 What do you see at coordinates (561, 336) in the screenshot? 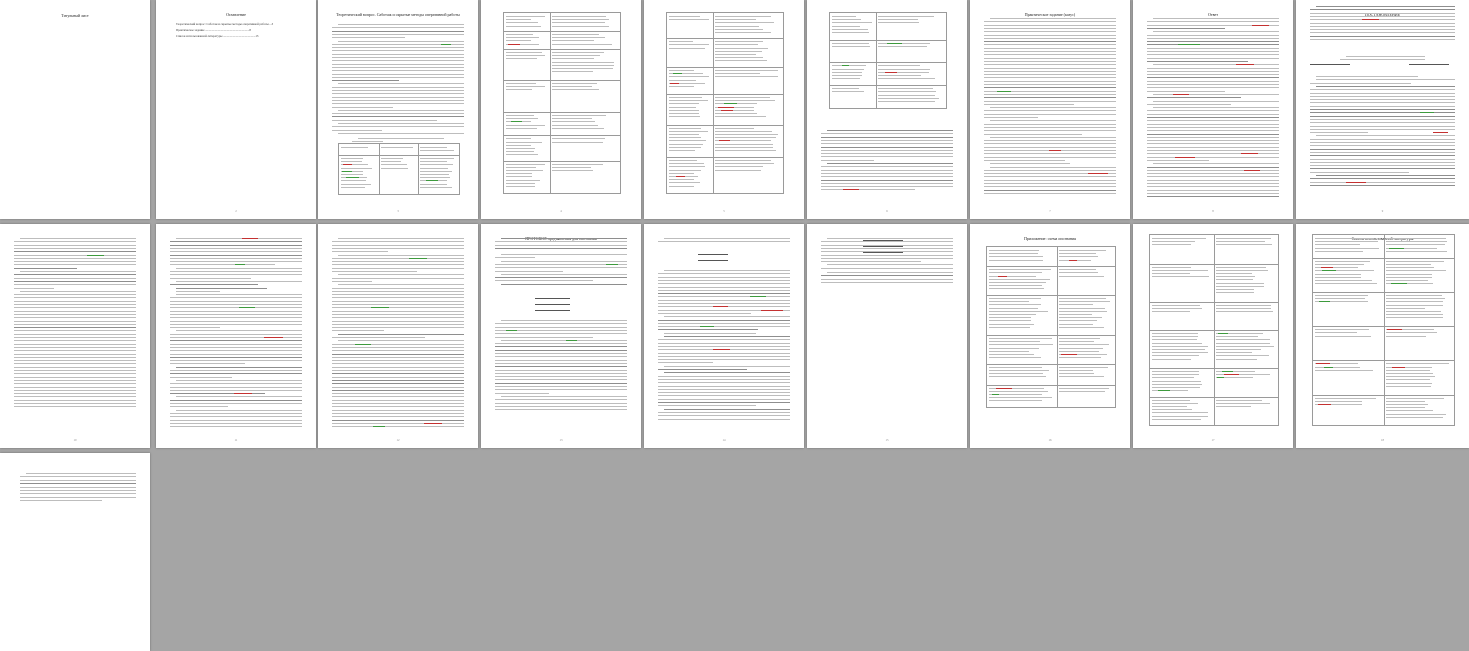
I see `document-page: ПРОТОКОЛ предъявления для опознания13` at bounding box center [561, 336].